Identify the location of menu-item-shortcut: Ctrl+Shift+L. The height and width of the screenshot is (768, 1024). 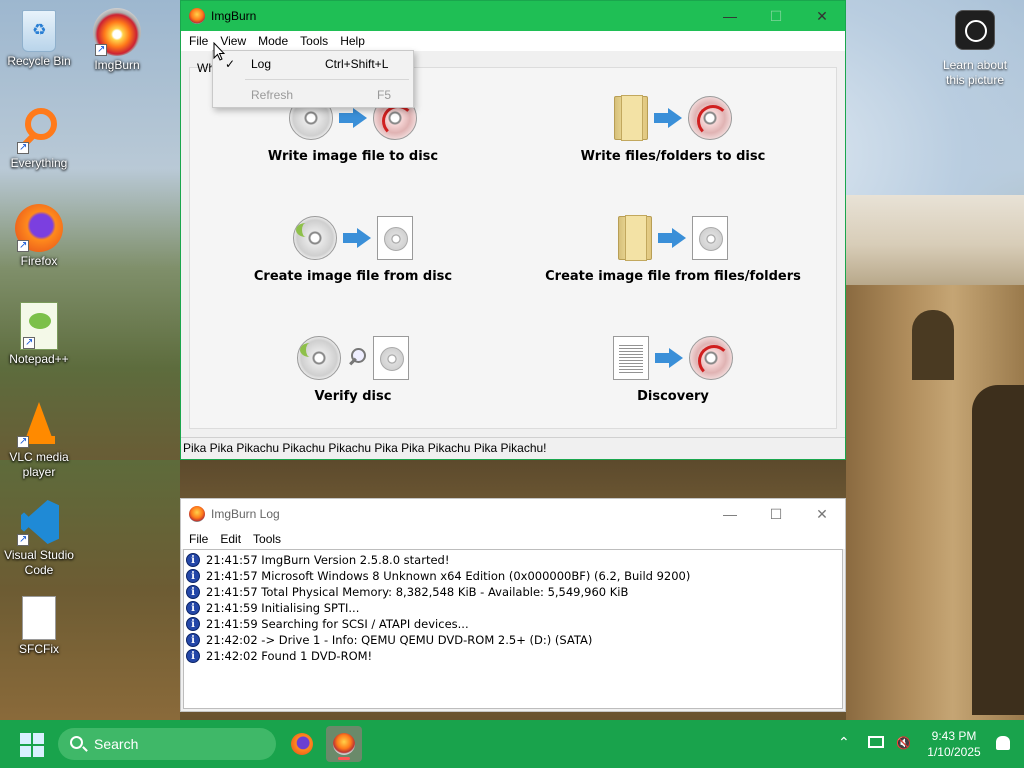
(357, 64).